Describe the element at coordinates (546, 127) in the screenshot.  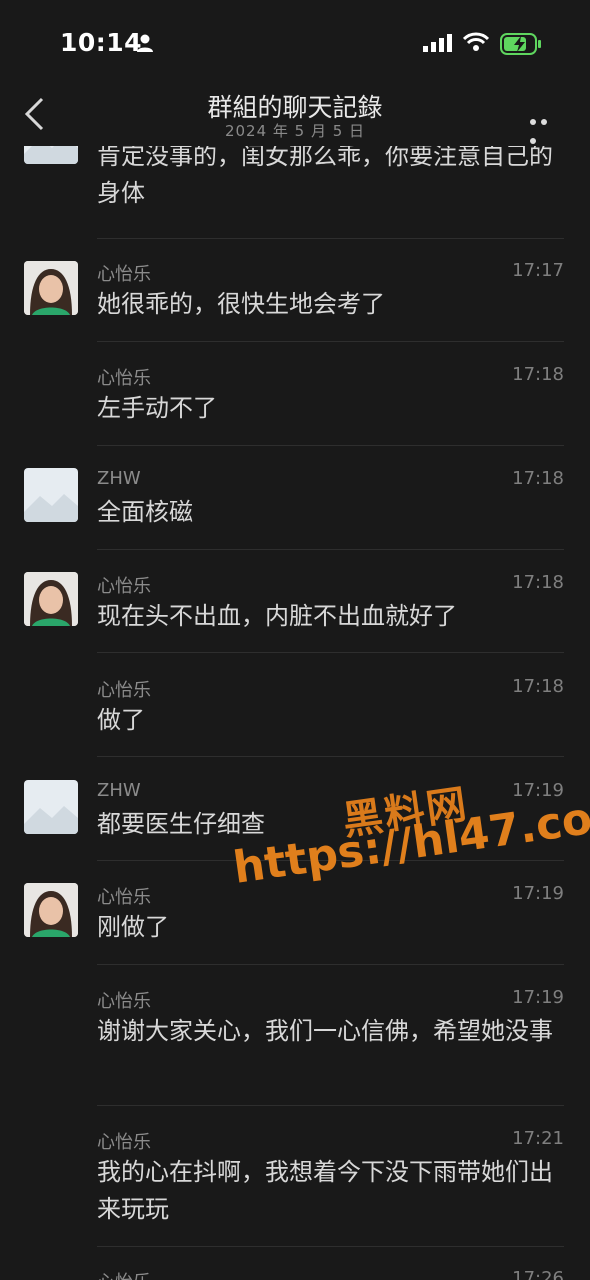
I see `more-options-icon` at that location.